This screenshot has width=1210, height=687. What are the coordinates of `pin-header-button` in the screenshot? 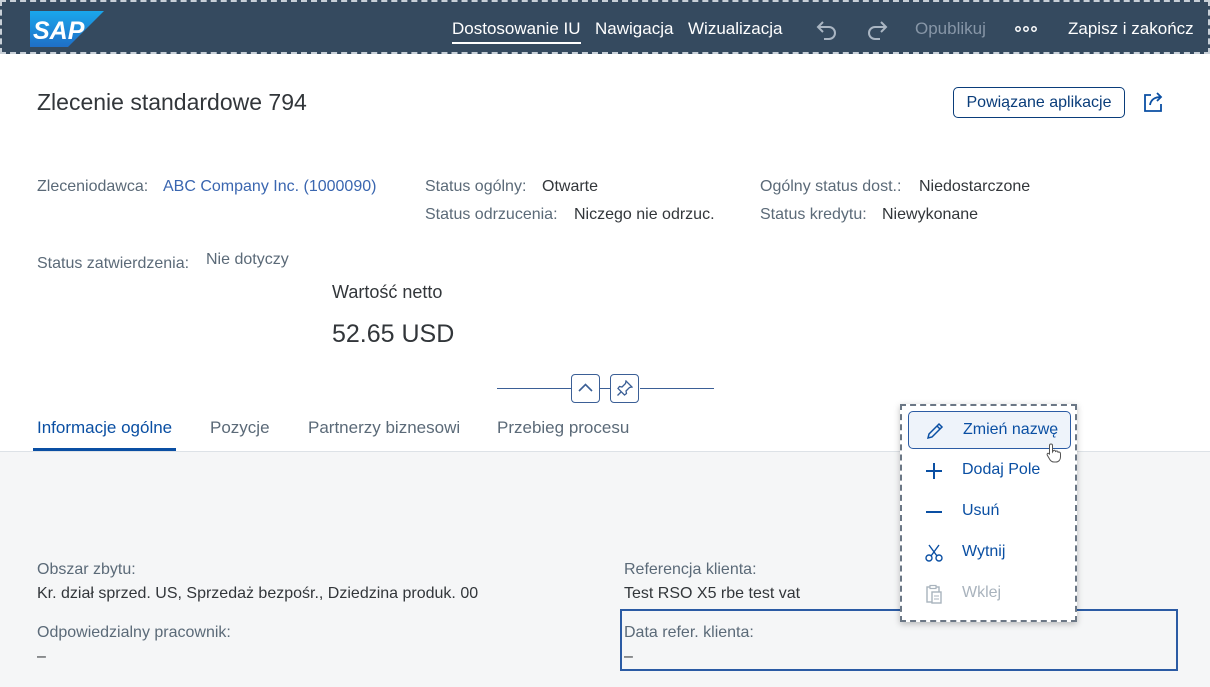 It's located at (624, 388).